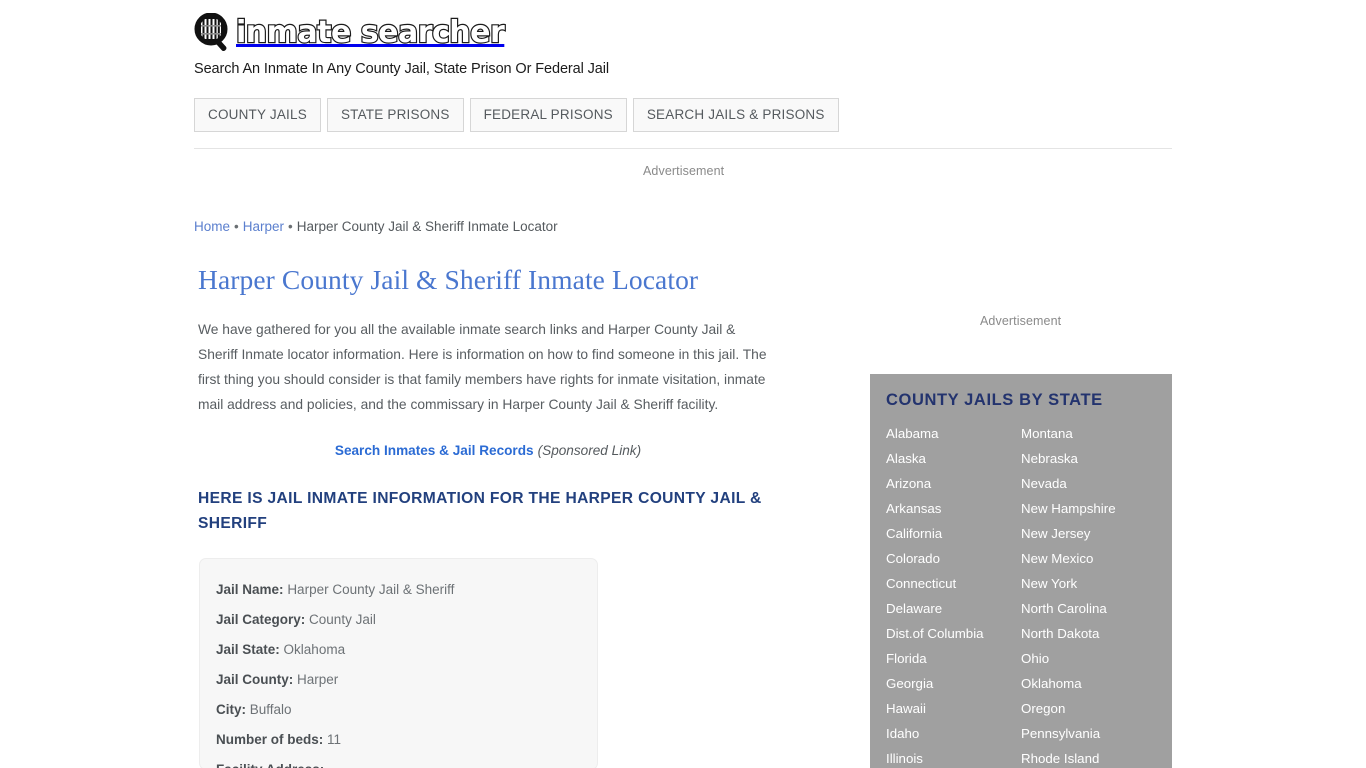  I want to click on state-link-arizona: Arizona, so click(953, 483).